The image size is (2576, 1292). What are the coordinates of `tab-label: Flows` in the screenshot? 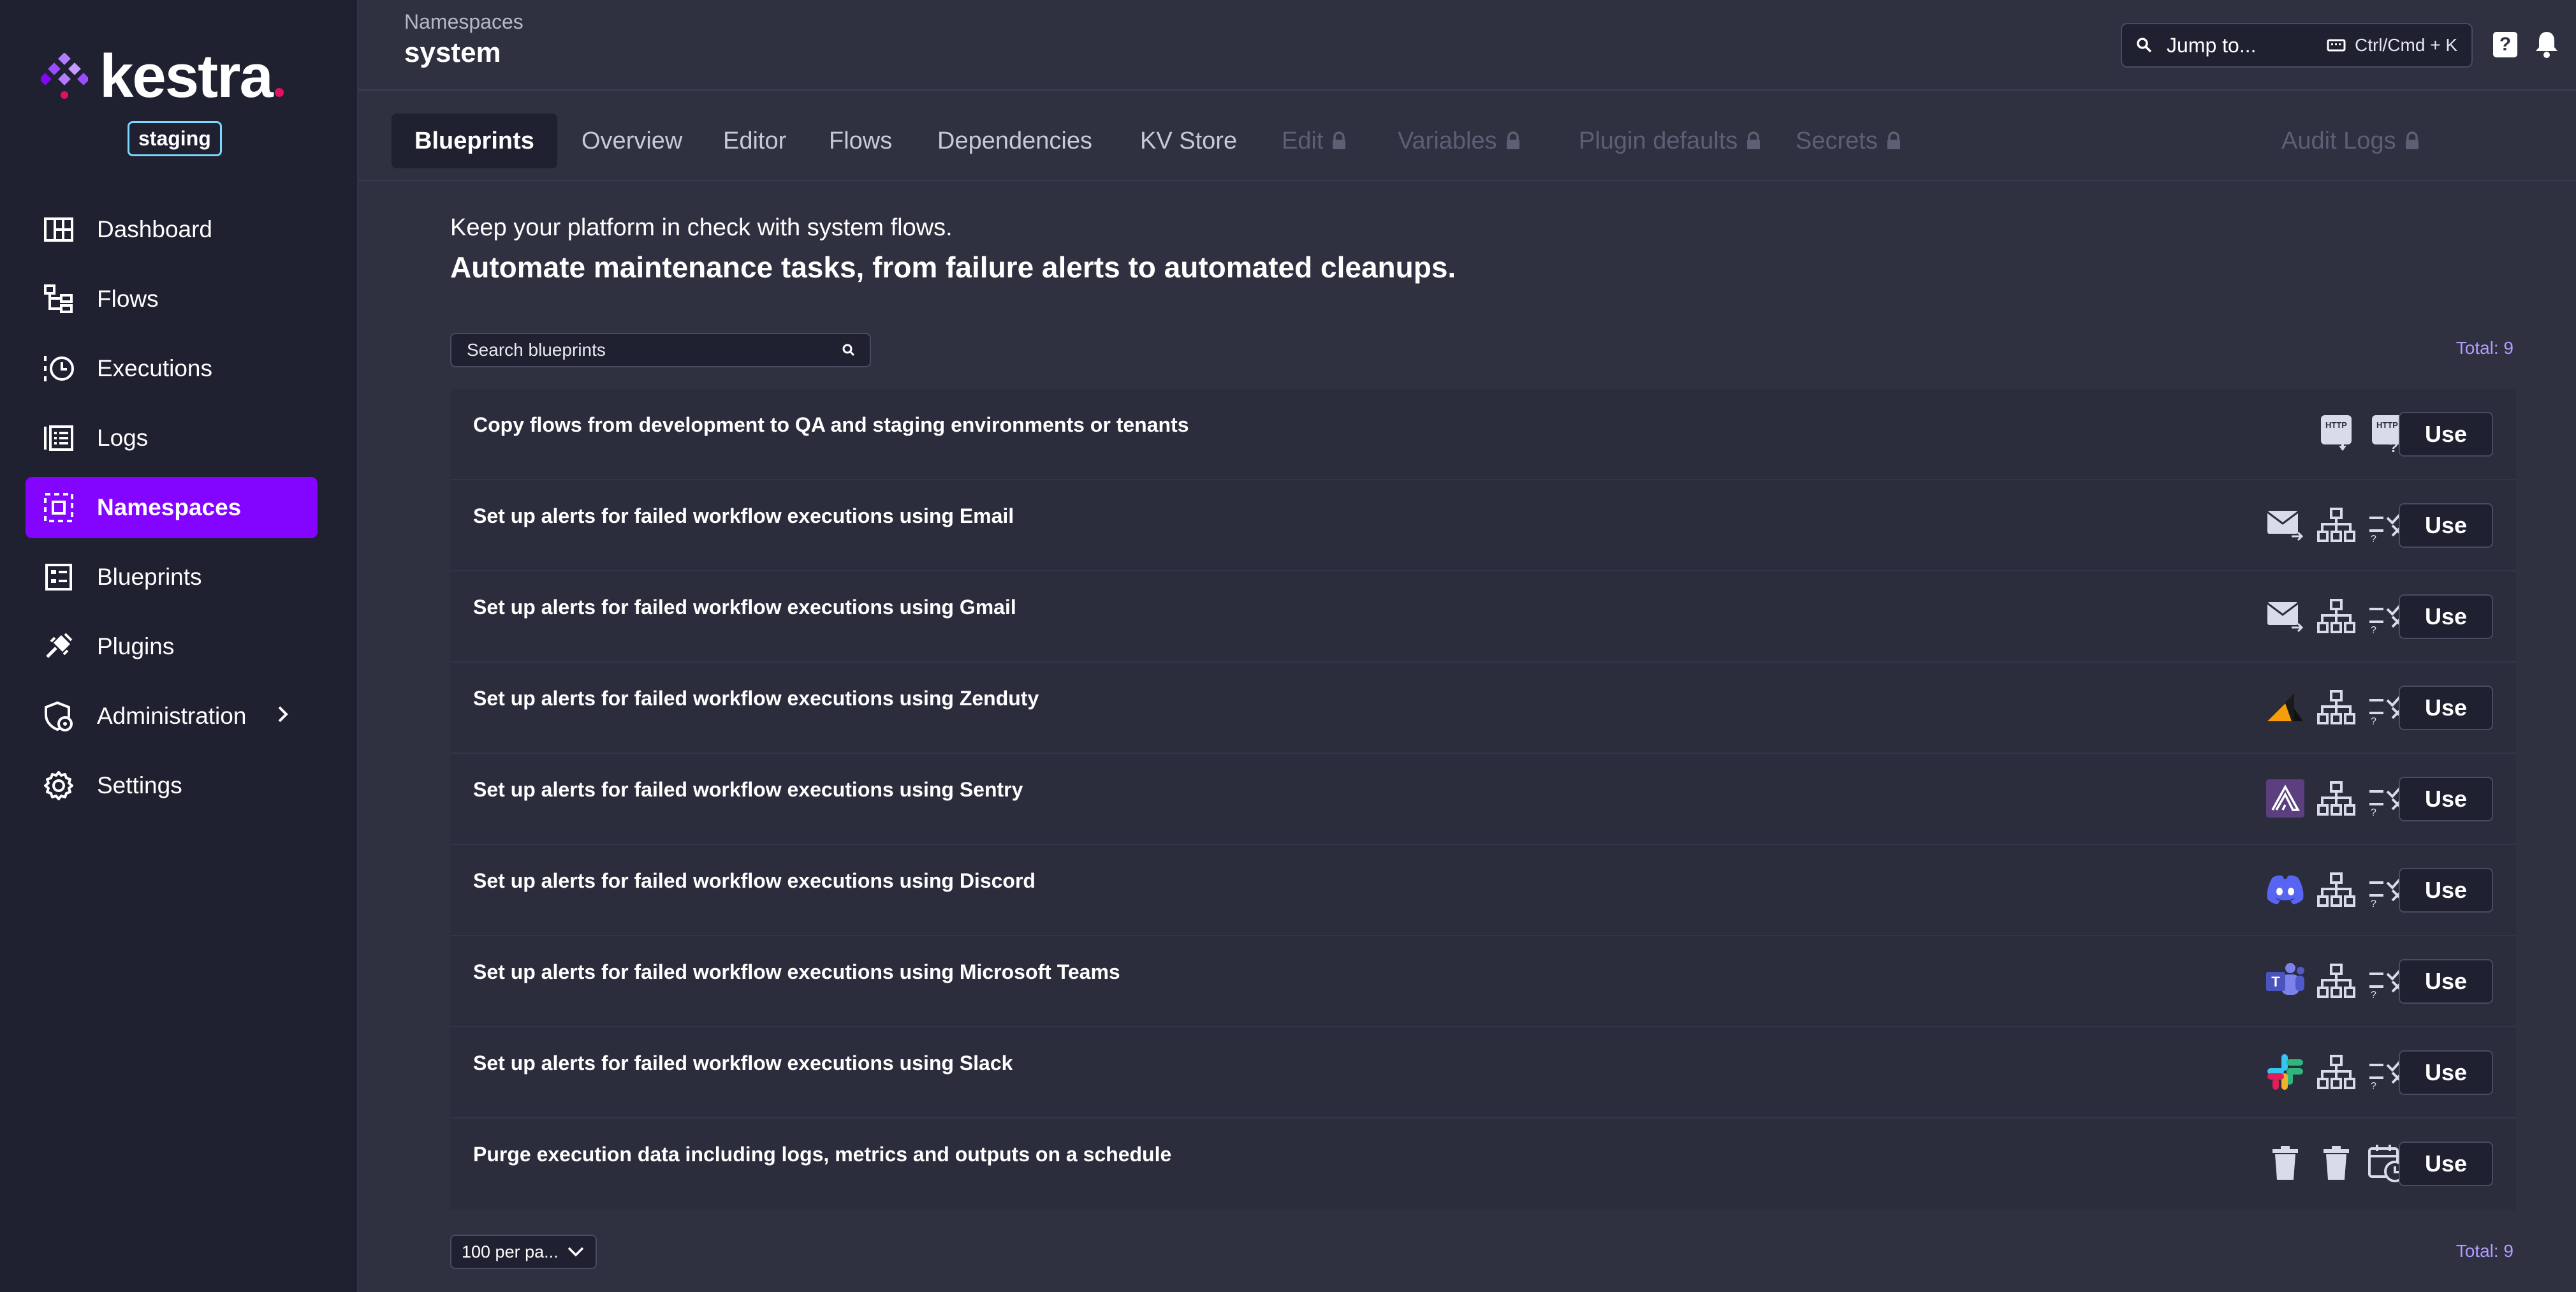 It's located at (861, 140).